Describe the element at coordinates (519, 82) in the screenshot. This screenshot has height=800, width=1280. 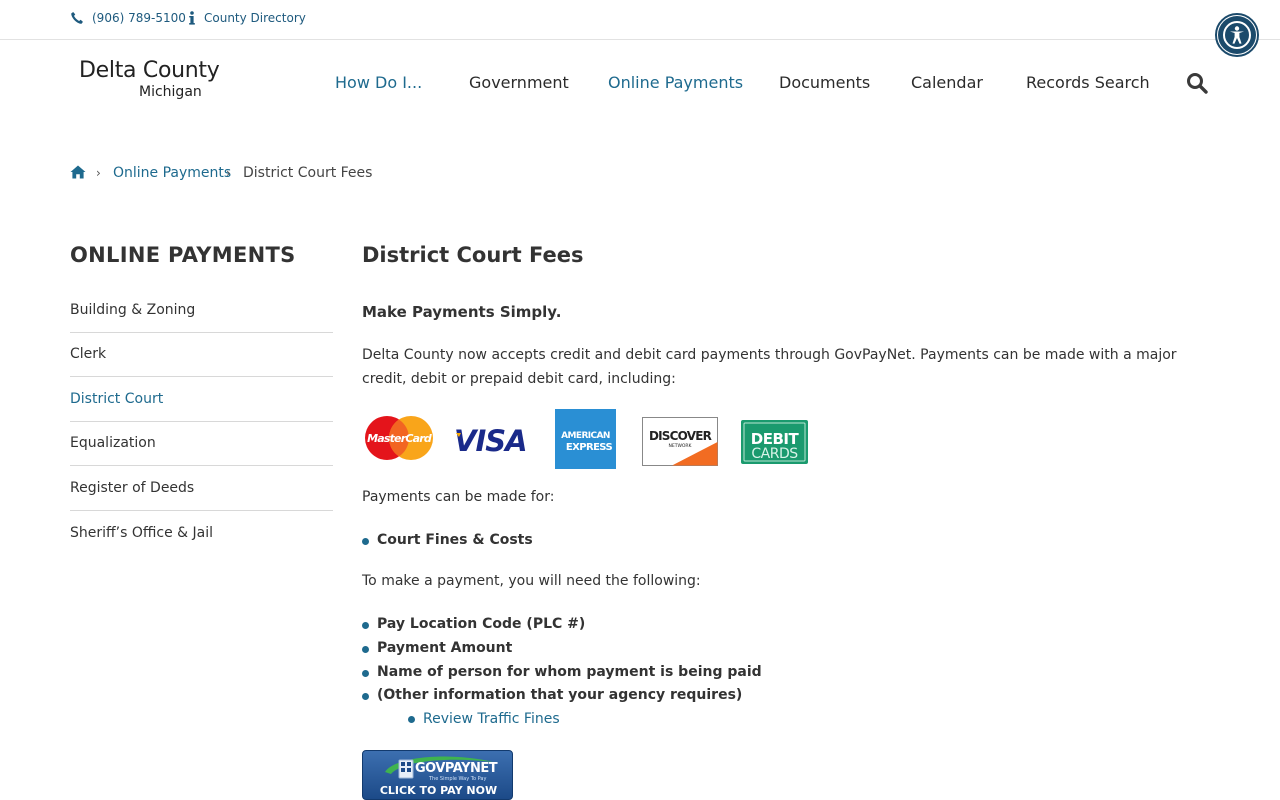
I see `nav-government: Government` at that location.